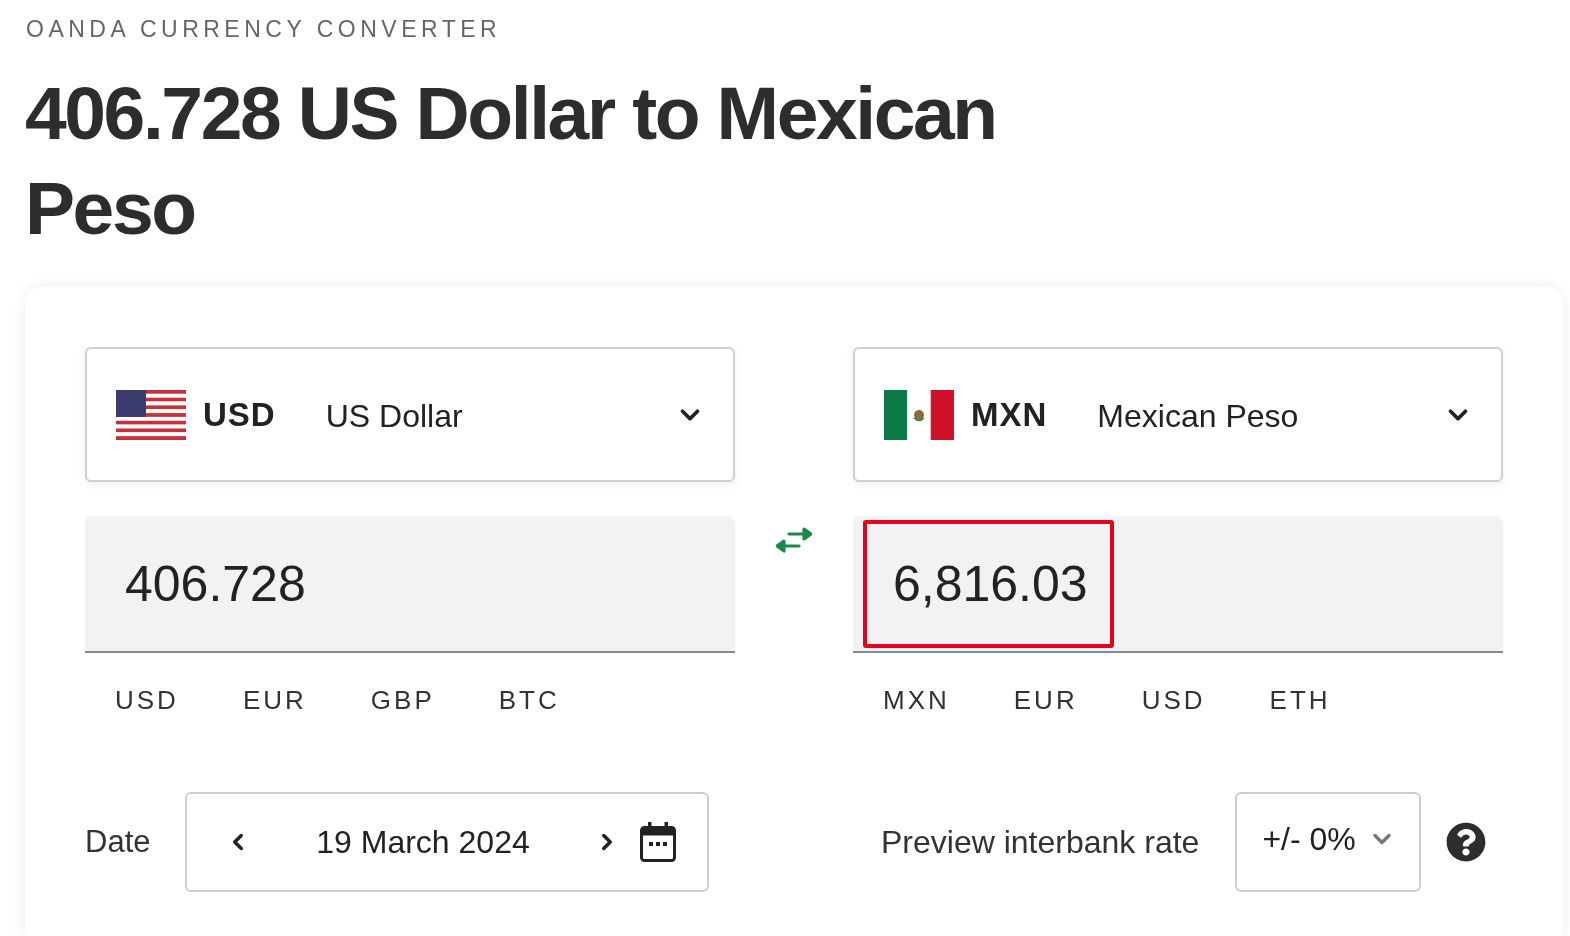 This screenshot has width=1570, height=936. What do you see at coordinates (1178, 584) in the screenshot?
I see `amount-field: 6,816.03` at bounding box center [1178, 584].